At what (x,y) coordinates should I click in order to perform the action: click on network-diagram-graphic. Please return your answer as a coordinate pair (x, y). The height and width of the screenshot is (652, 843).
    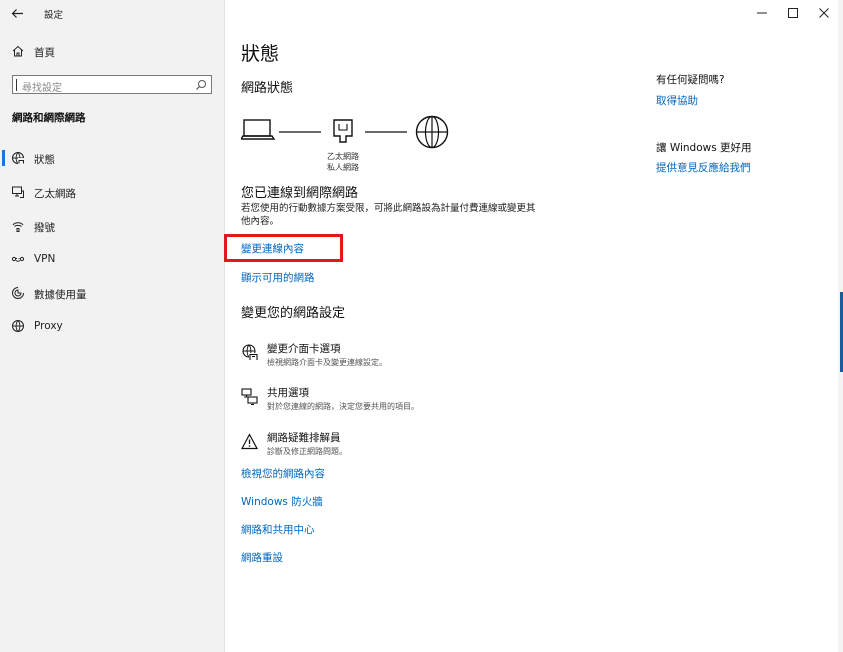
    Looking at the image, I should click on (344, 132).